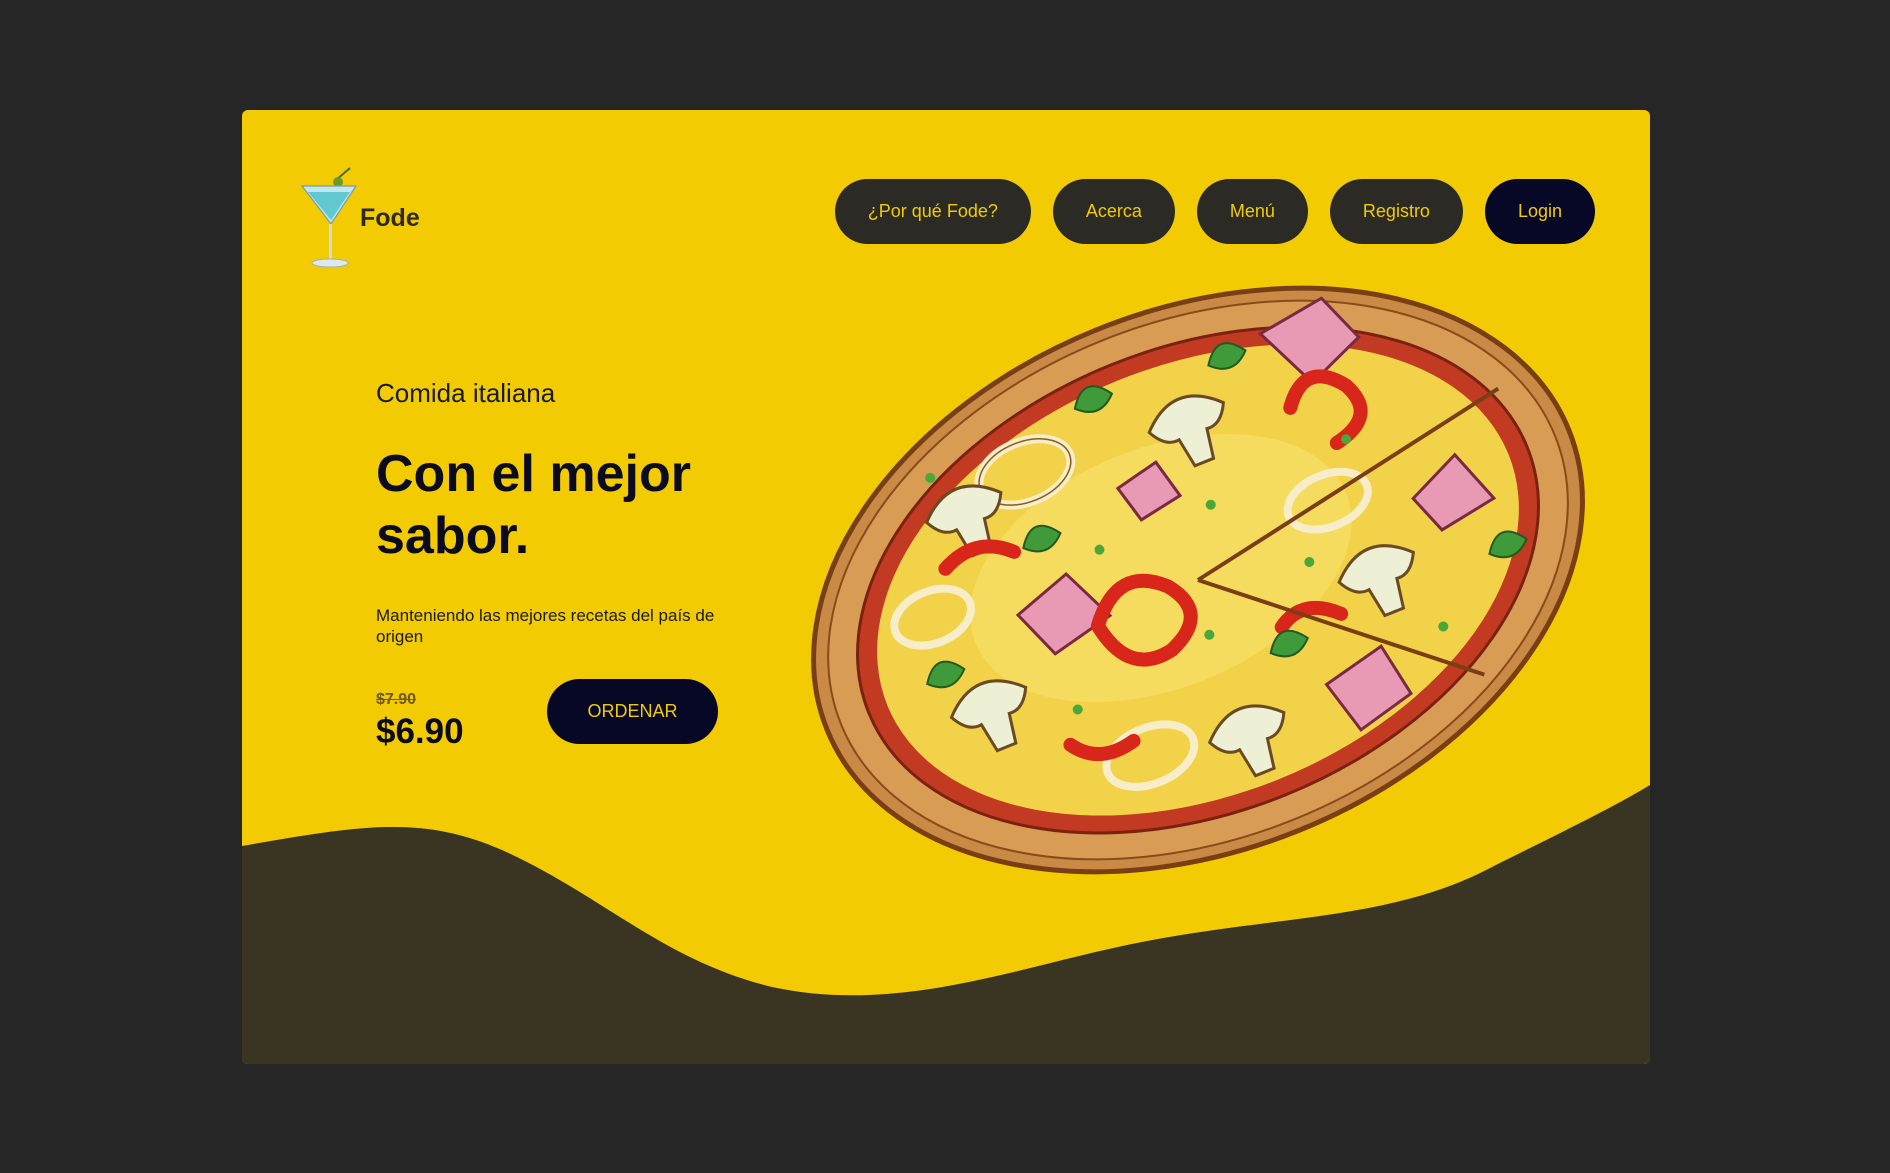  Describe the element at coordinates (466, 393) in the screenshot. I see `hero-subtitle: Comida italiana` at that location.